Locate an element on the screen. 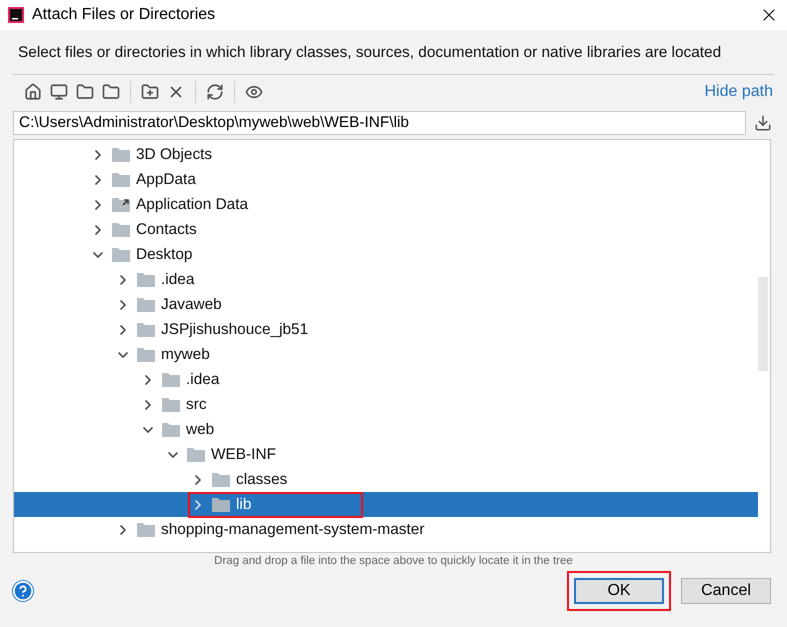  tree-label: Contacts is located at coordinates (166, 229).